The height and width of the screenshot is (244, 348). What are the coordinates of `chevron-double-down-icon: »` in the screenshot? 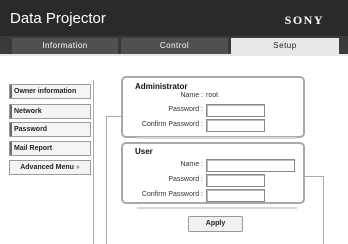 It's located at (77, 167).